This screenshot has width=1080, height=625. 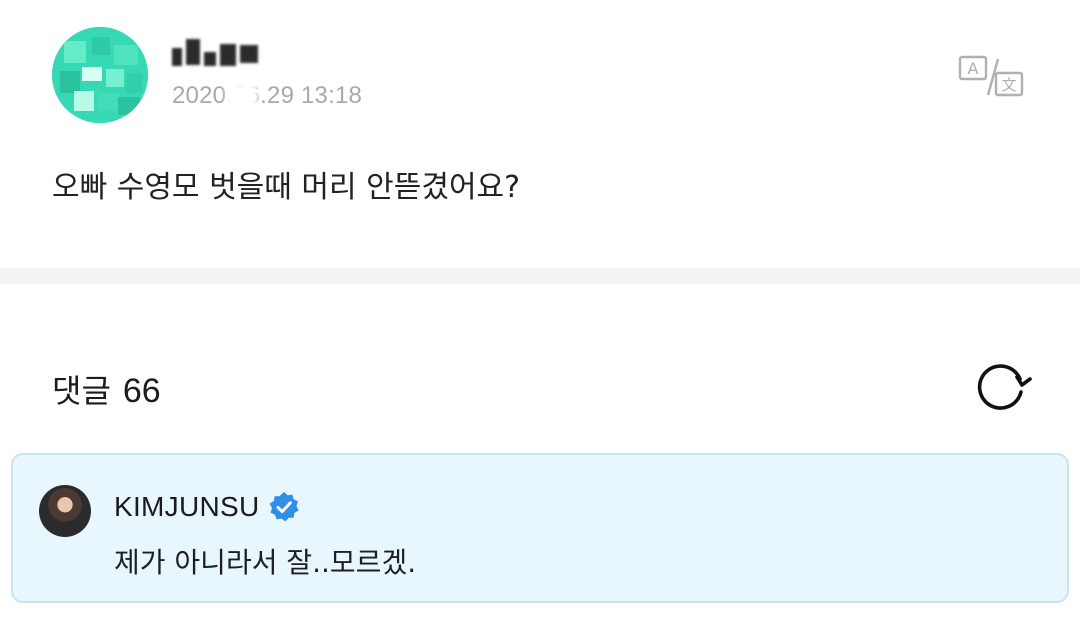 What do you see at coordinates (218, 52) in the screenshot?
I see `post-author-name: 내꺼` at bounding box center [218, 52].